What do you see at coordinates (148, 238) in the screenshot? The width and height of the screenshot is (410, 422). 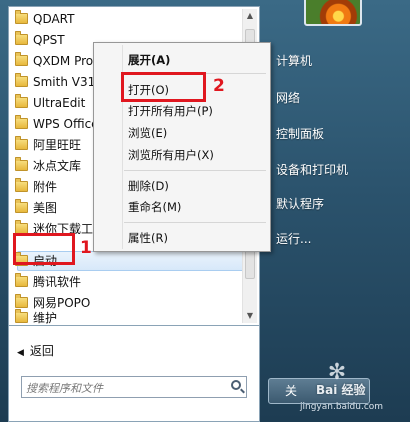 I see `menu-item-properties: 属性(R)` at bounding box center [148, 238].